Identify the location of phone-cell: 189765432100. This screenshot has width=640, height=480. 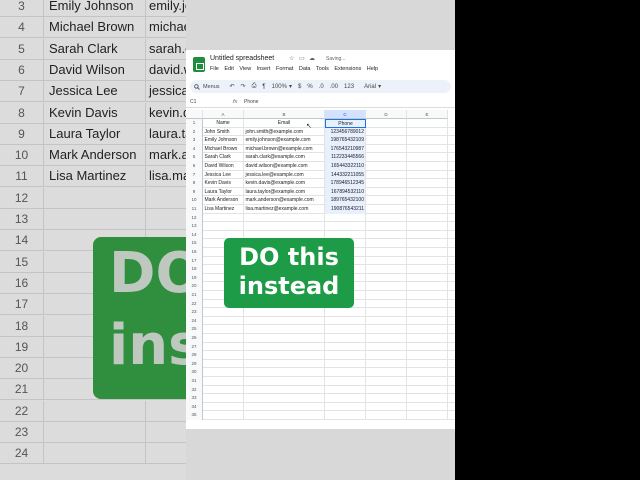
(345, 200).